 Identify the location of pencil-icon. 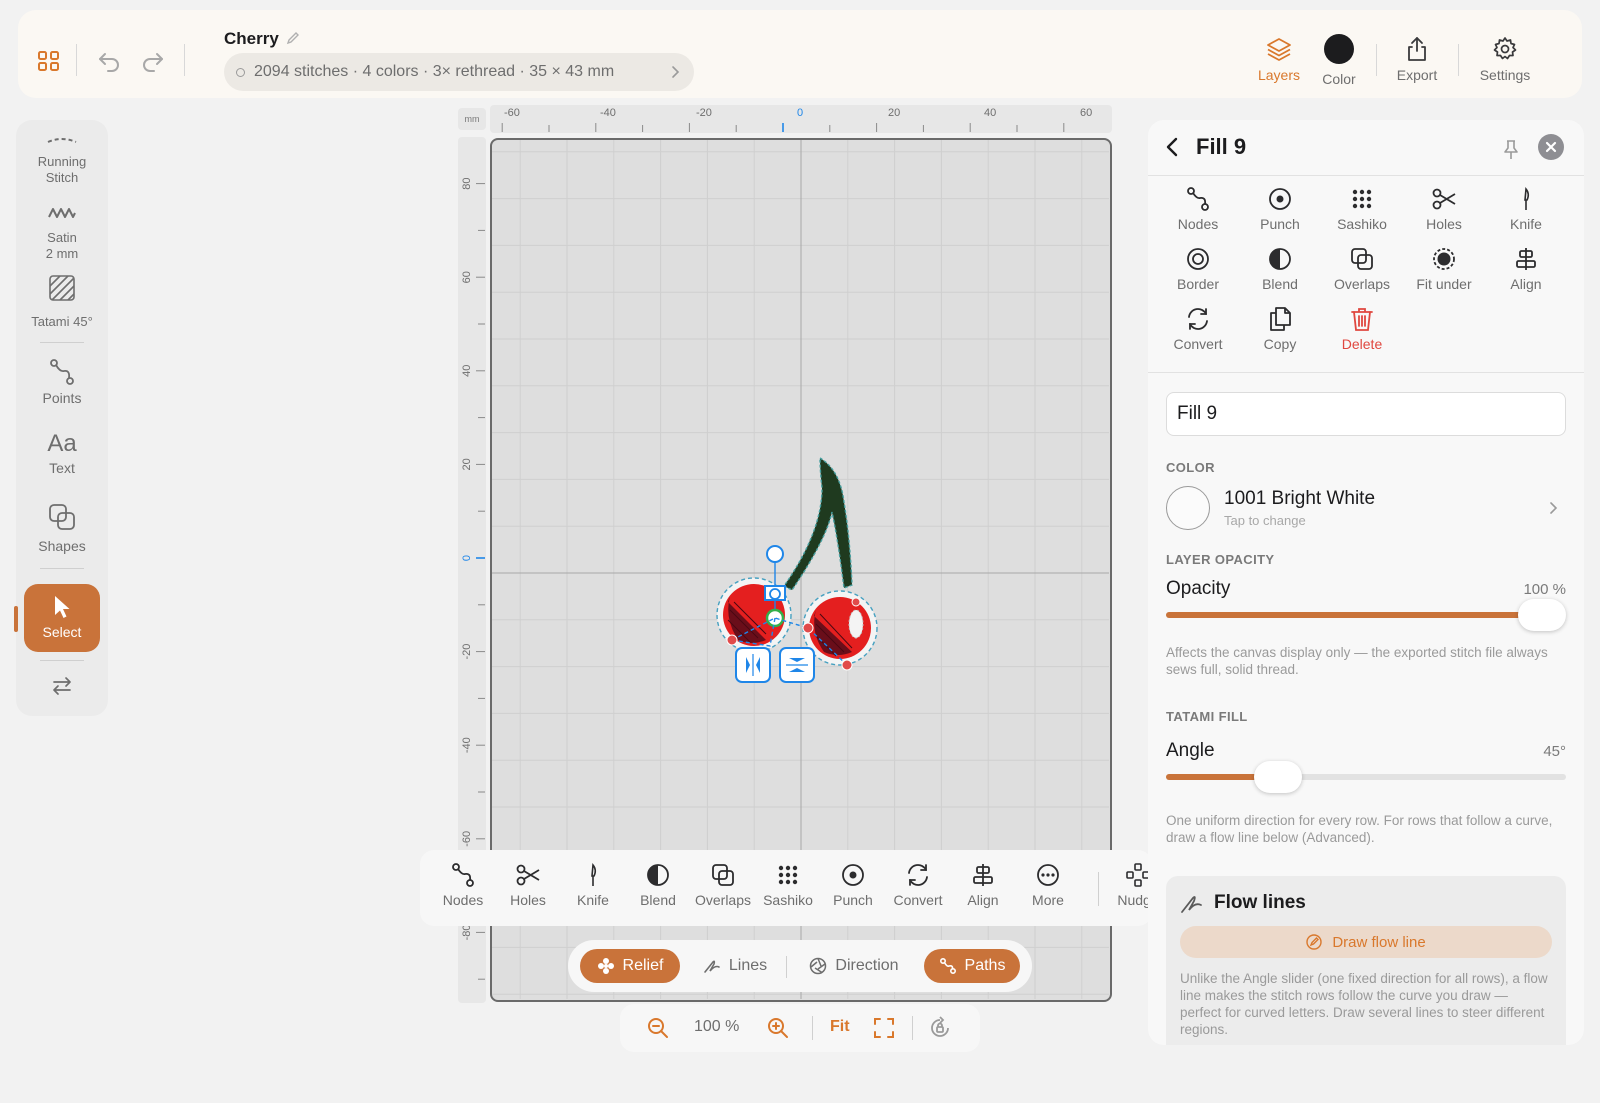
(293, 38).